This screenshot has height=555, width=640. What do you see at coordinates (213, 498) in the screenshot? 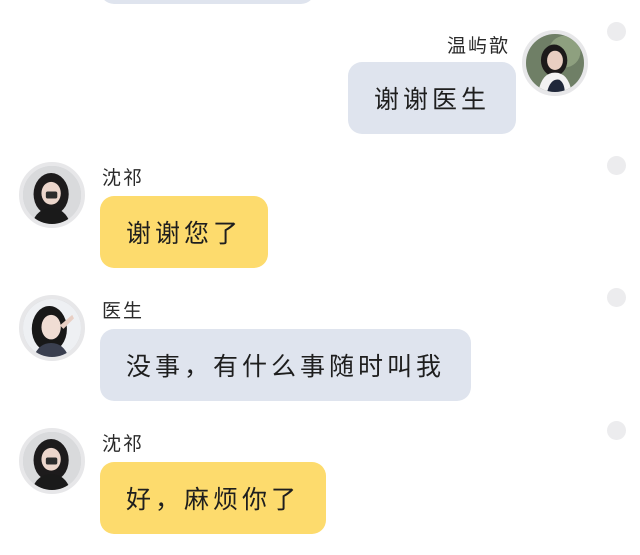
I see `message-bubble: 好，麻烦你了` at bounding box center [213, 498].